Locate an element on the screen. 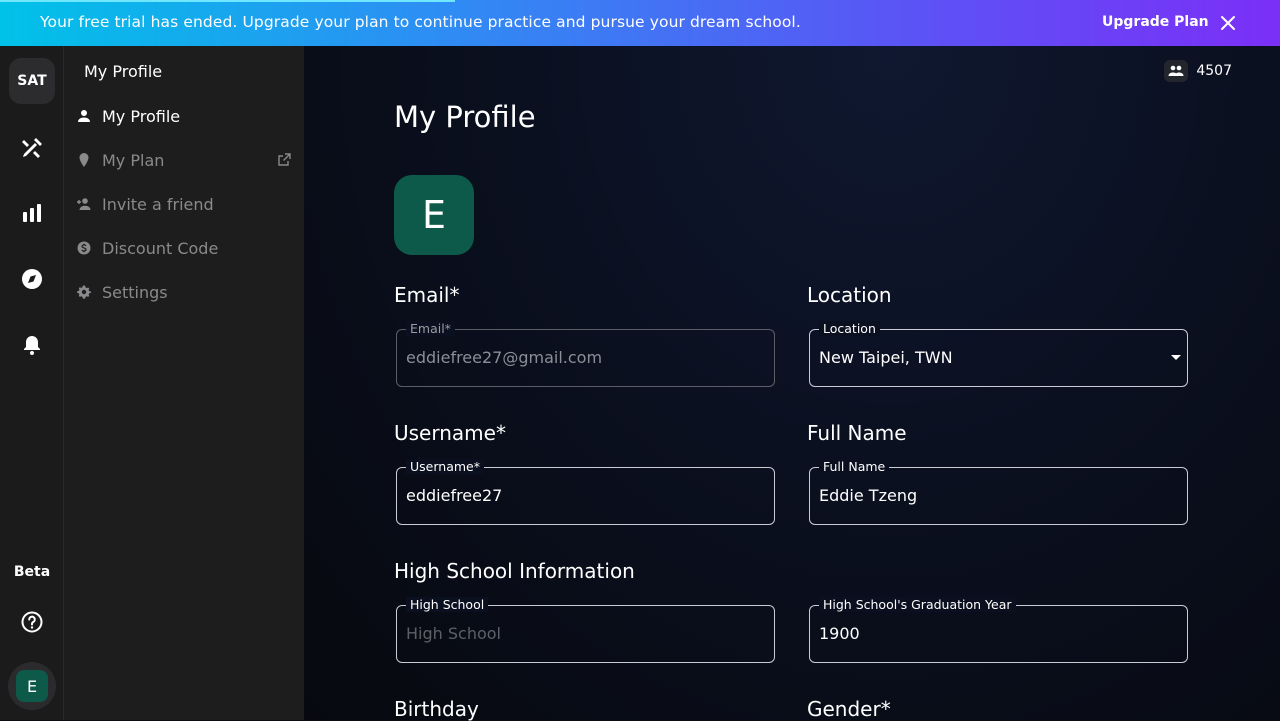 Image resolution: width=1280 pixels, height=721 pixels. user-avatar-button: E is located at coordinates (32, 686).